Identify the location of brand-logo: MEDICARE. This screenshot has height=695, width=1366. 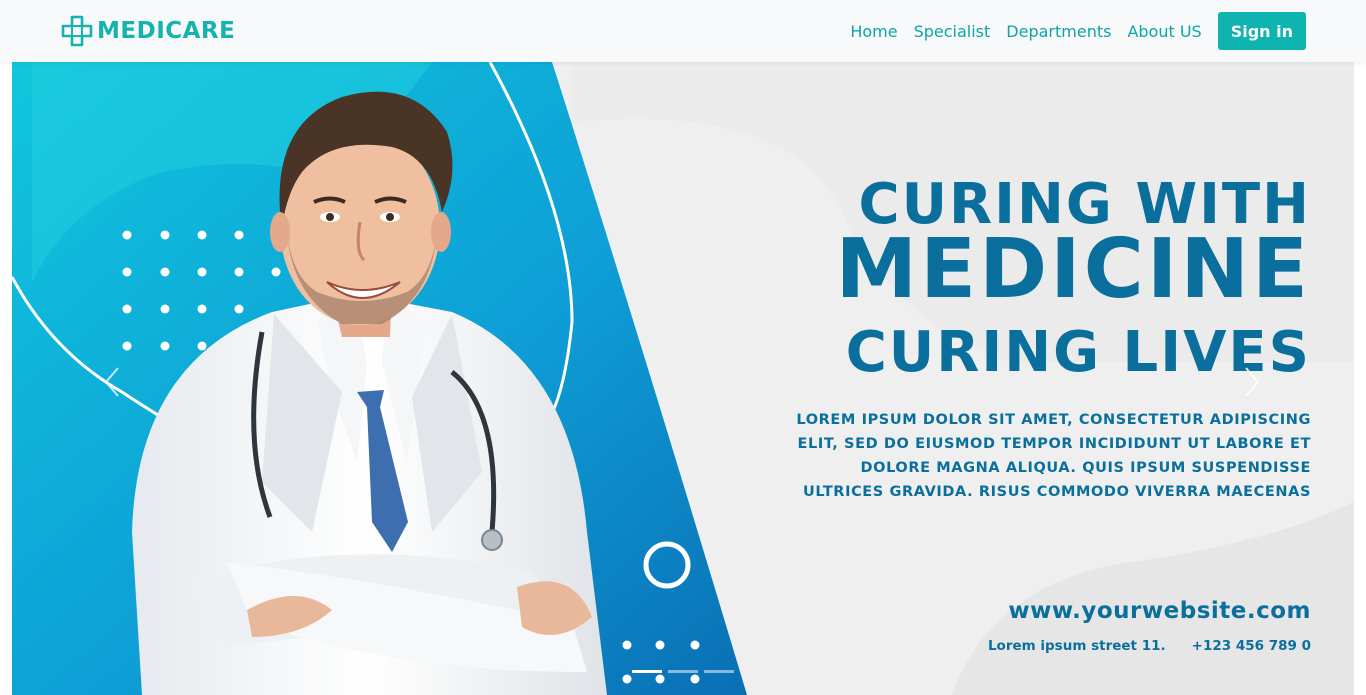
(147, 31).